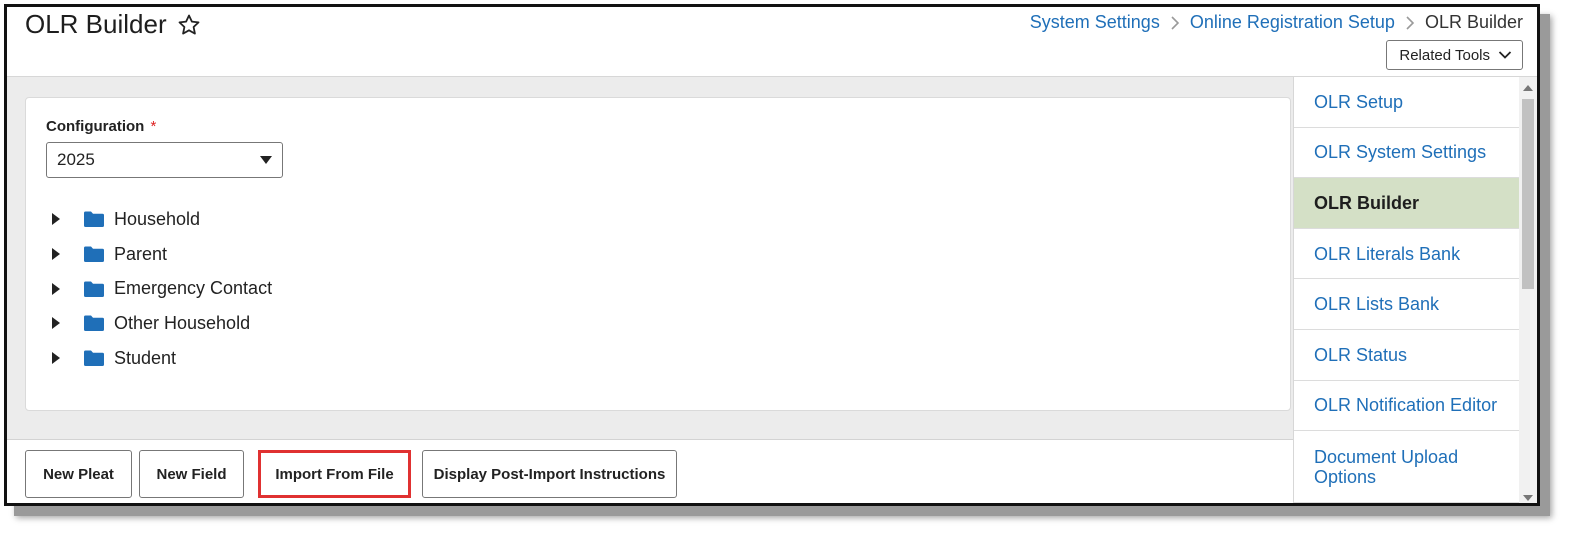 This screenshot has height=539, width=1584. I want to click on star-icon, so click(189, 25).